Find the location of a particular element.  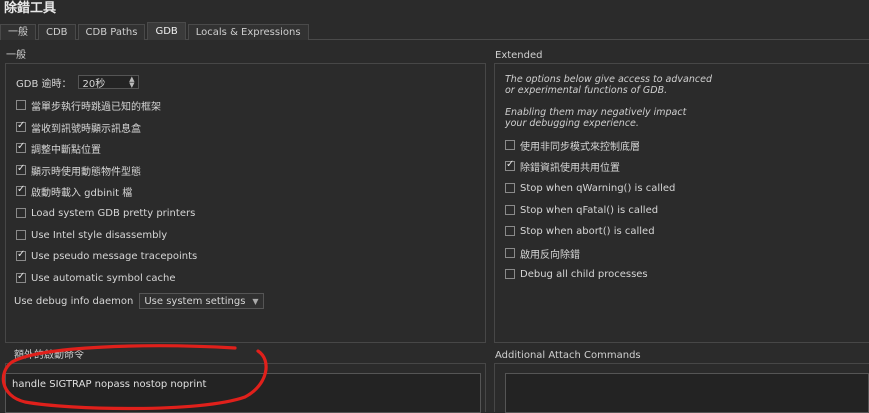

general-option-6: Use Intel style disassembly is located at coordinates (91, 235).